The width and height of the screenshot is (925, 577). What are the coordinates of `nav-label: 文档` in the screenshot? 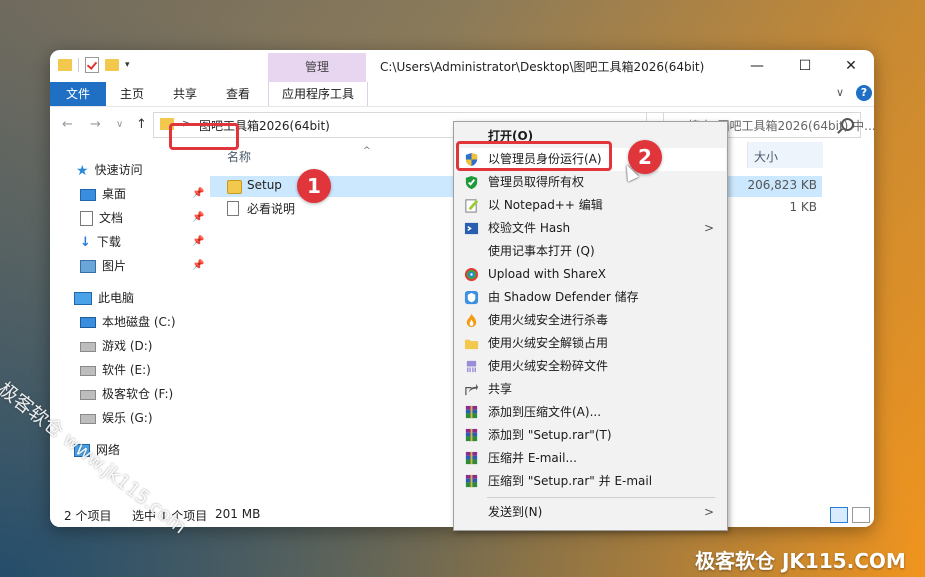 It's located at (111, 218).